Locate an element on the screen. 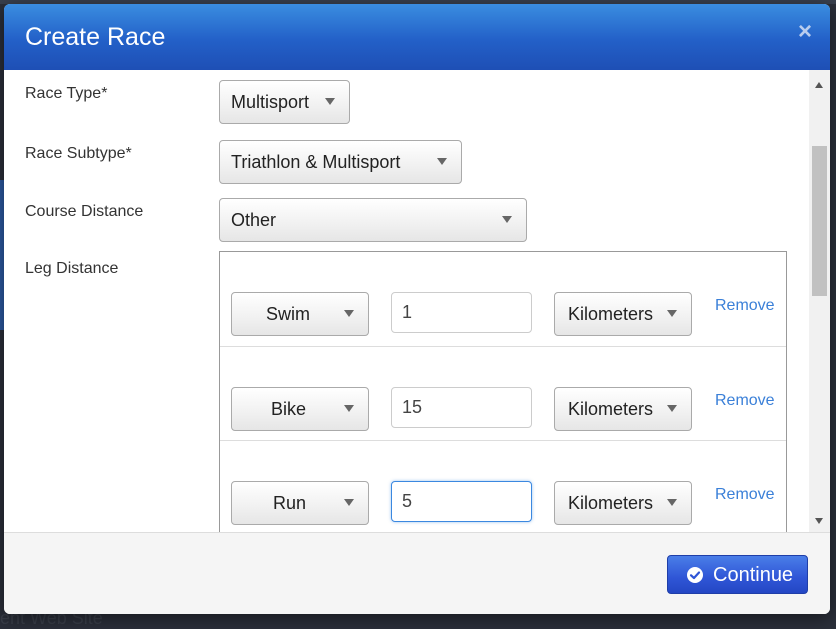  leg-sport-value: Swim is located at coordinates (288, 314).